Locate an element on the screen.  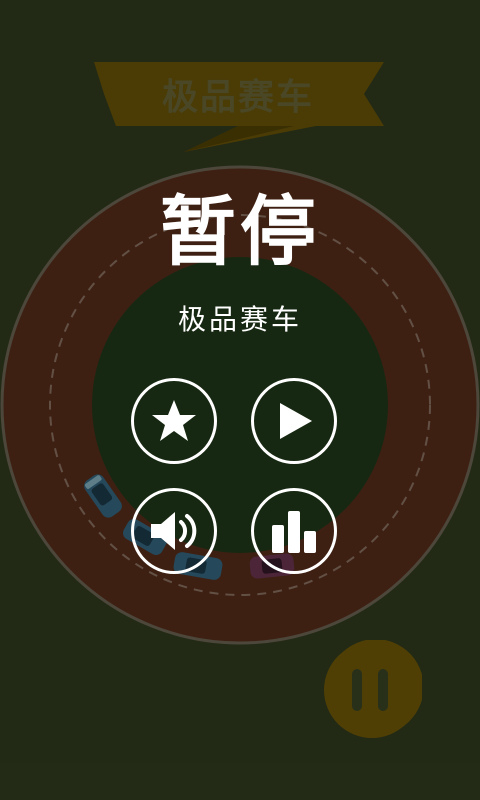
leaderboard-button is located at coordinates (294, 531).